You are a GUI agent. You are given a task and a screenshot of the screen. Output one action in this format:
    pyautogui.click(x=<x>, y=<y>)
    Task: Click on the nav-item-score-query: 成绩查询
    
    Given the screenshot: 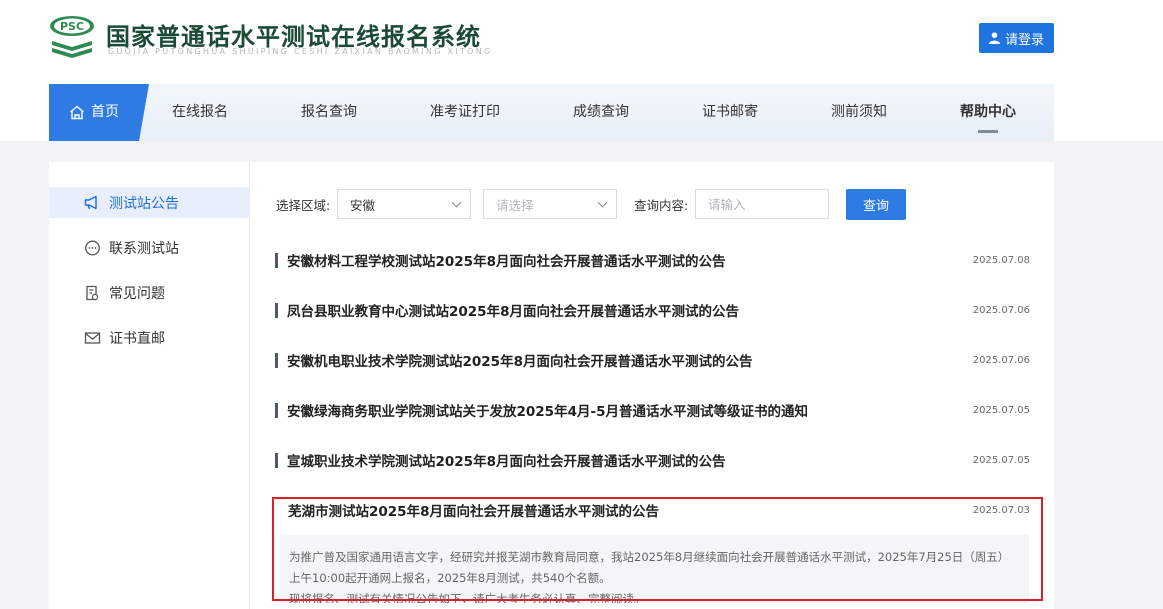 What is the action you would take?
    pyautogui.click(x=601, y=112)
    